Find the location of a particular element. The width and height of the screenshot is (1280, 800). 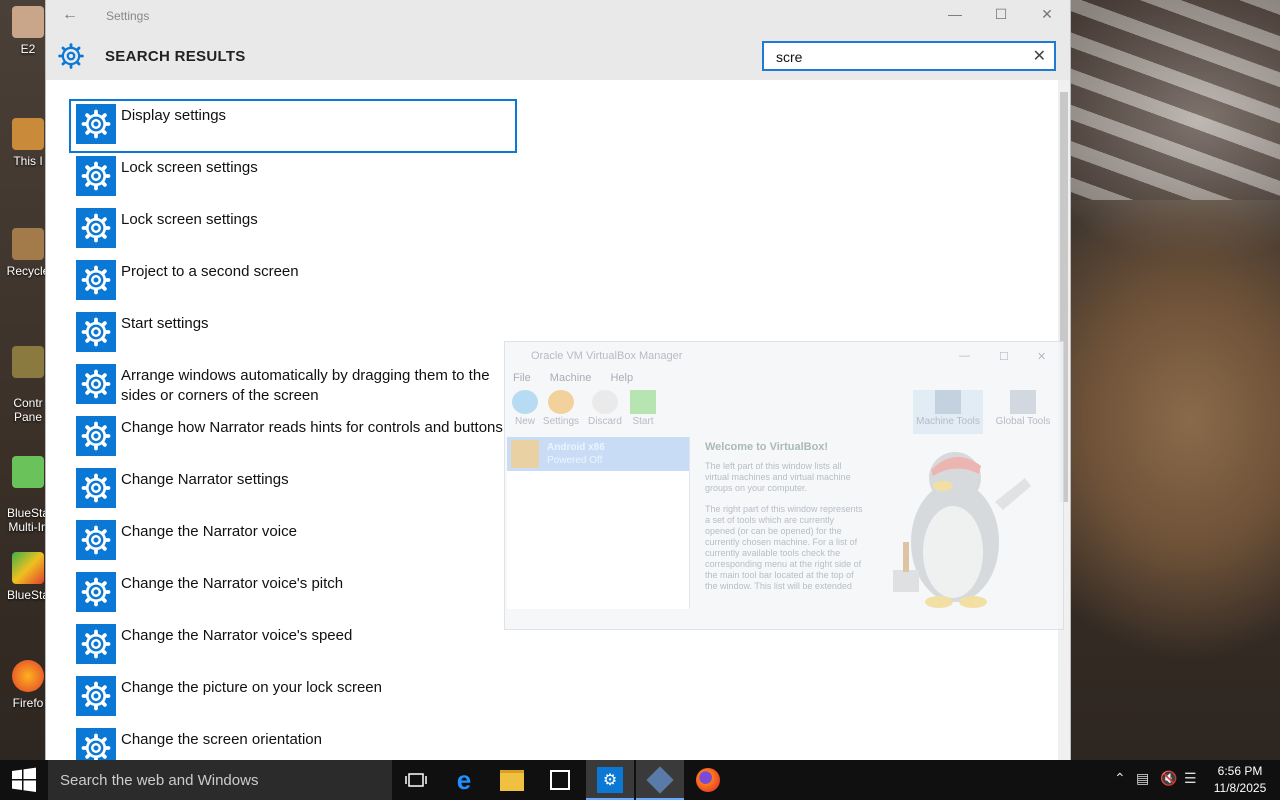

tool-machine-tools-button: Machine Tools is located at coordinates (948, 412).